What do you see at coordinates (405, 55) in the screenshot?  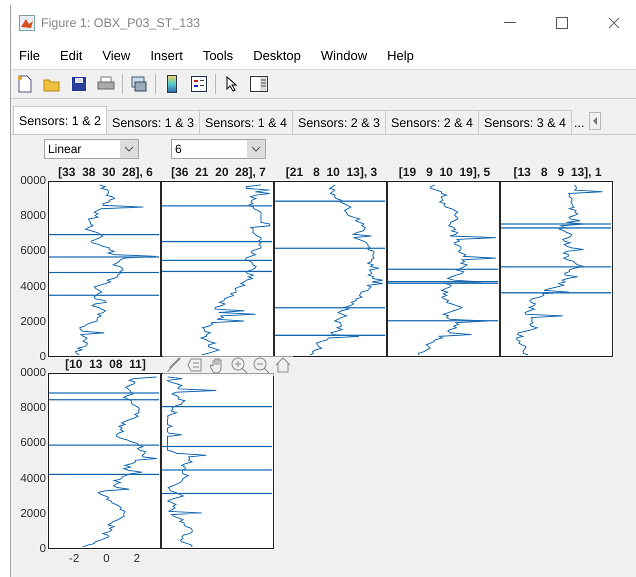 I see `menu-item: Help` at bounding box center [405, 55].